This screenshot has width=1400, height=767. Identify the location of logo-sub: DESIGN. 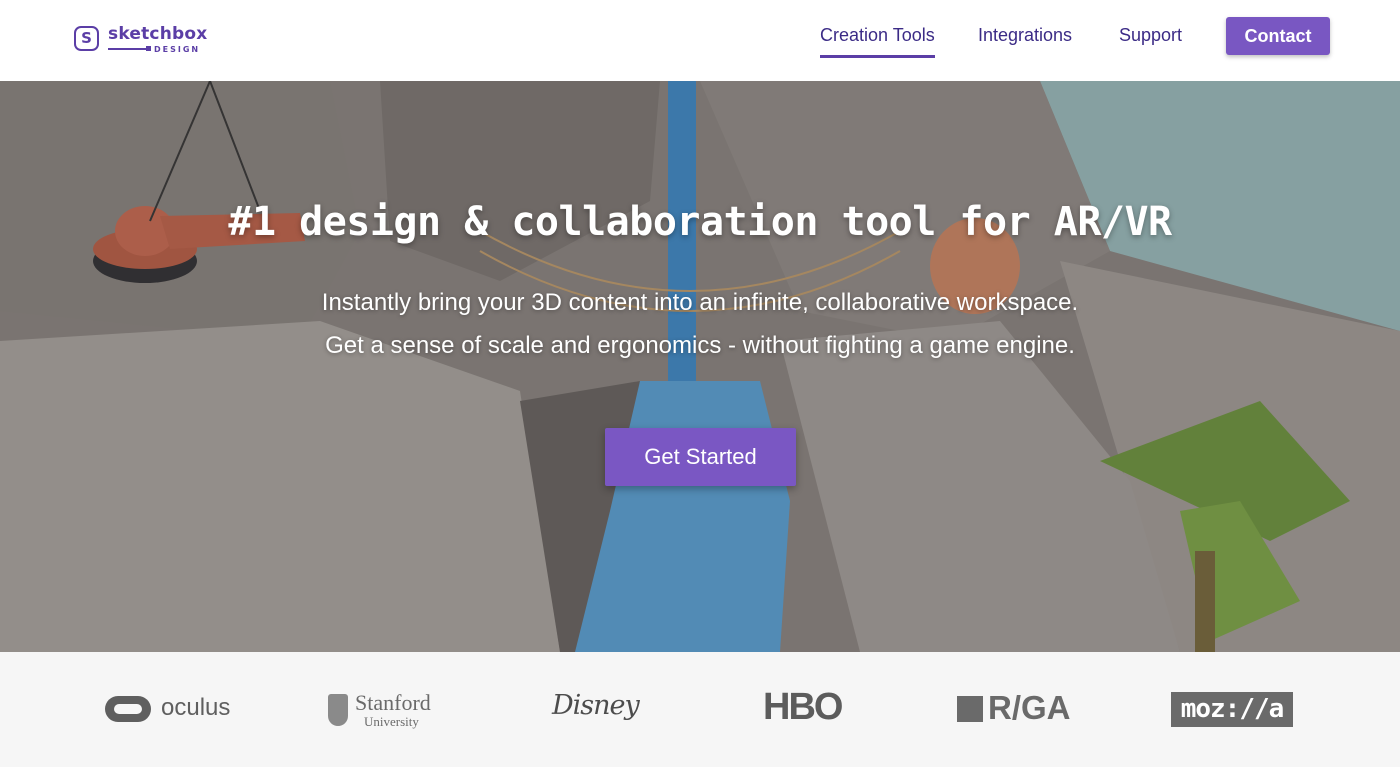
(177, 49).